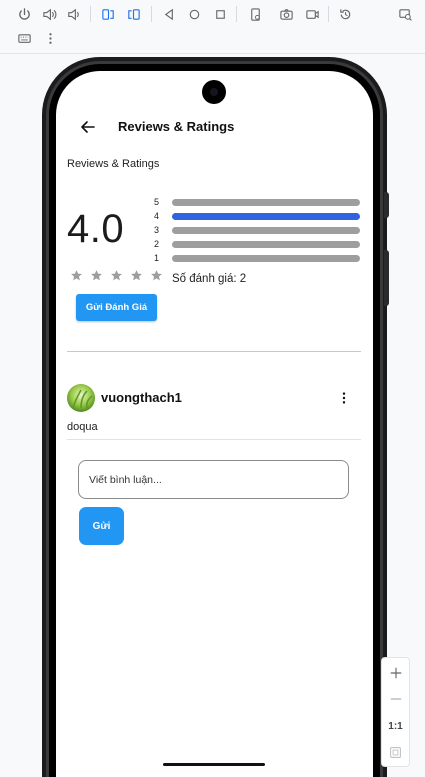 The width and height of the screenshot is (425, 777). Describe the element at coordinates (169, 14) in the screenshot. I see `back-icon` at that location.